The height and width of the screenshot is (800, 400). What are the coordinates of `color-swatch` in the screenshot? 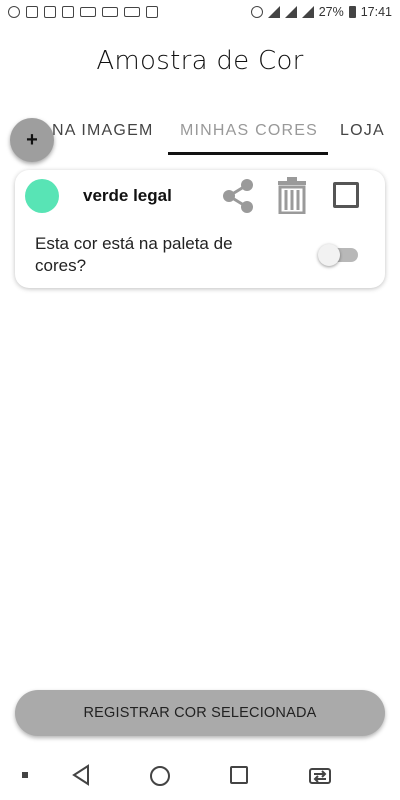 It's located at (42, 196).